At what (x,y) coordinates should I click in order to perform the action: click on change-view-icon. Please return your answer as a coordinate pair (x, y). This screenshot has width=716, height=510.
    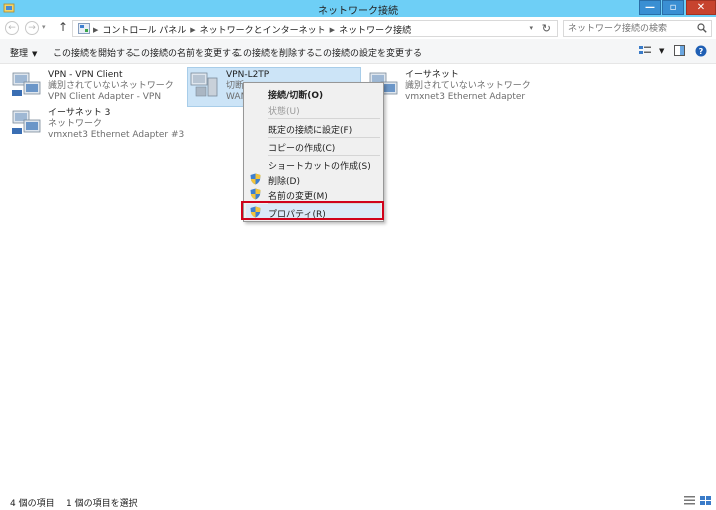
    Looking at the image, I should click on (645, 50).